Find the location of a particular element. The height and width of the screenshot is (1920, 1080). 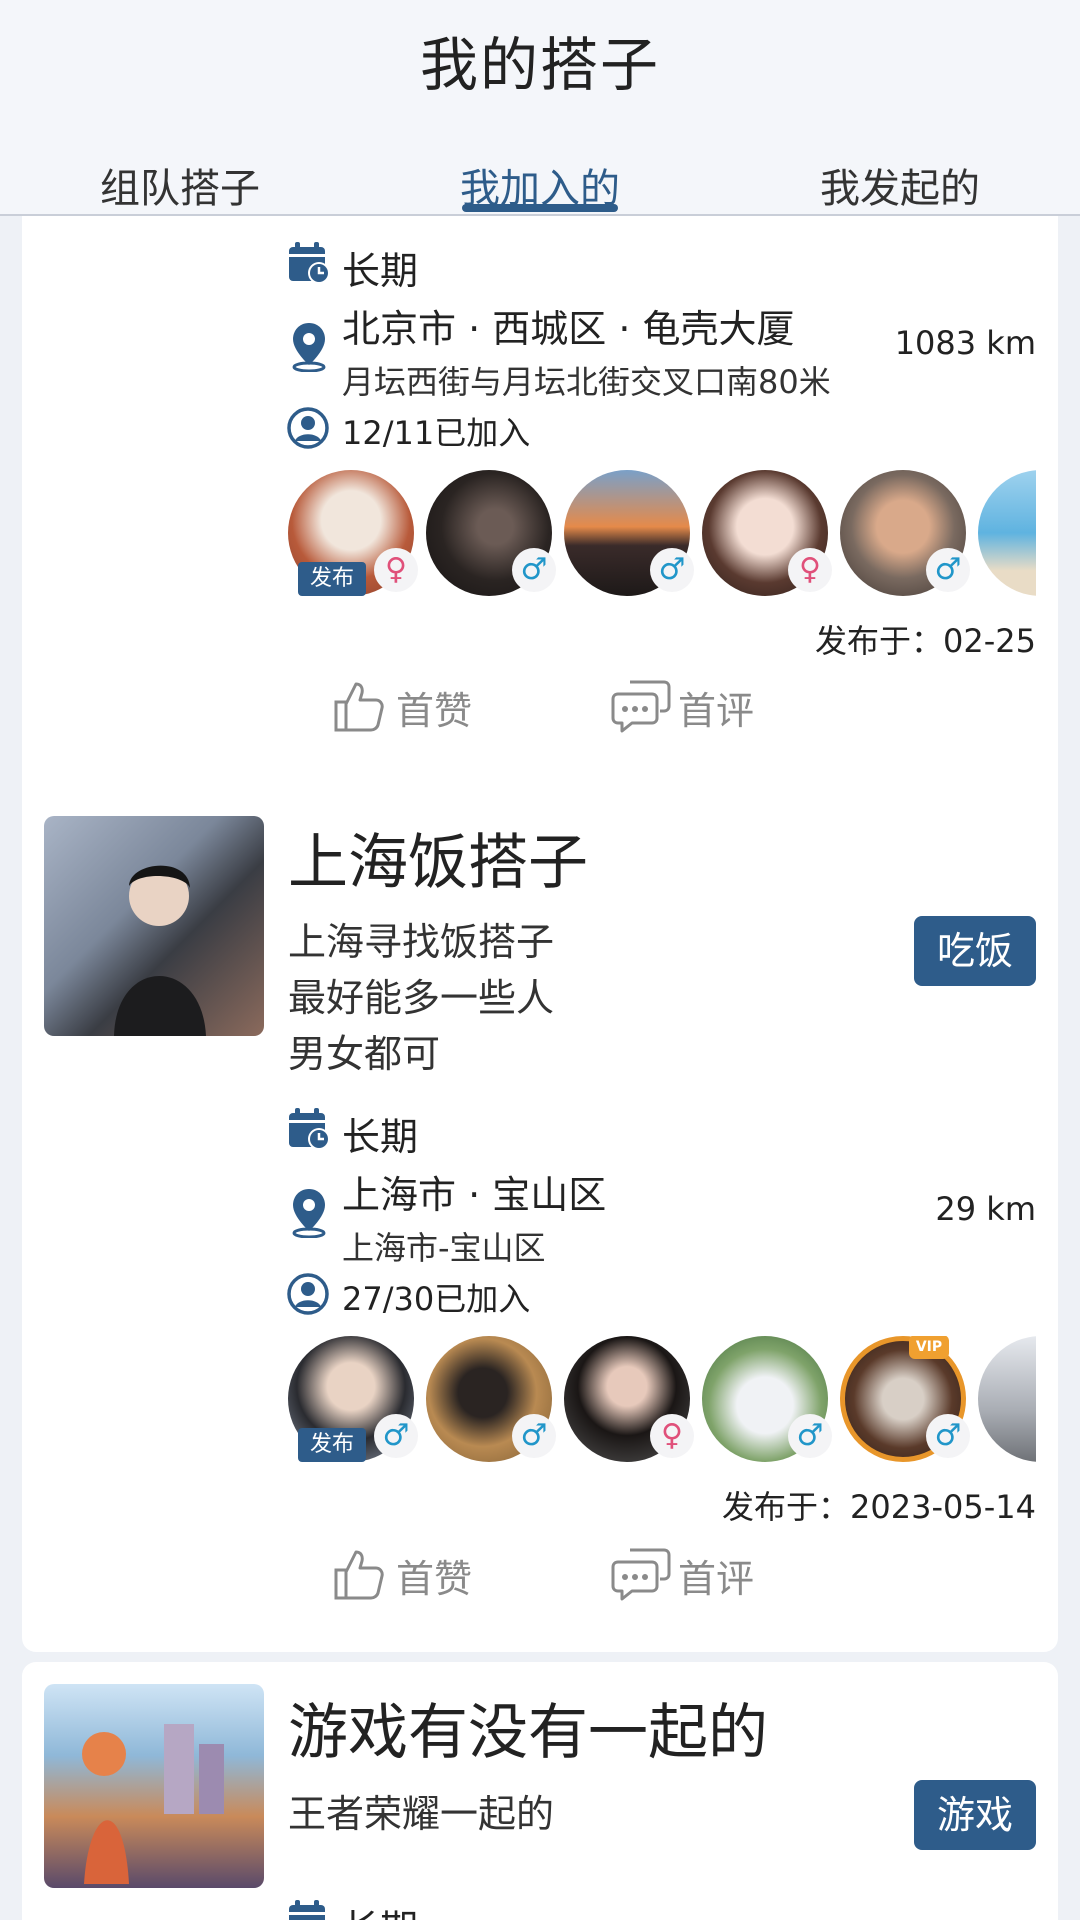

address-block: 上海市 · 宝山区 上海市-宝山区 is located at coordinates (474, 1216).